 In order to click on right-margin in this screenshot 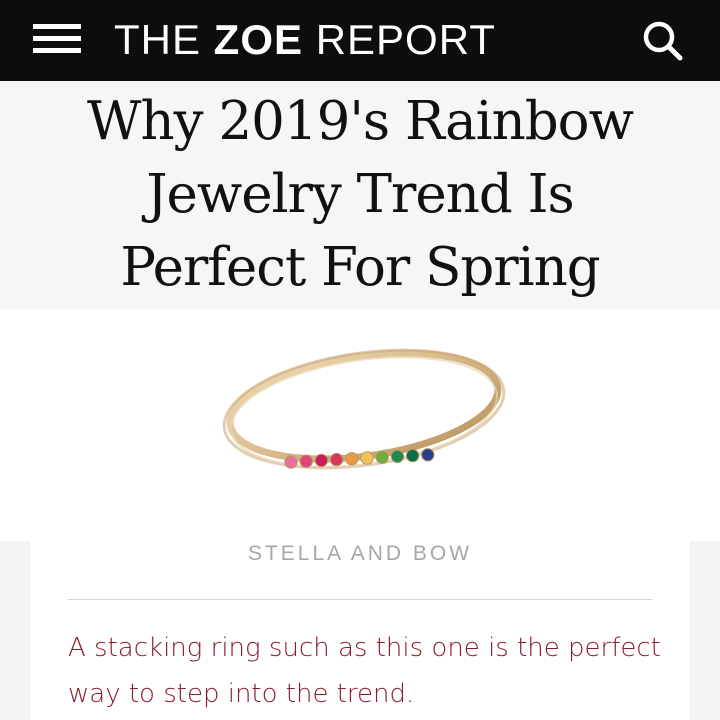, I will do `click(705, 630)`.